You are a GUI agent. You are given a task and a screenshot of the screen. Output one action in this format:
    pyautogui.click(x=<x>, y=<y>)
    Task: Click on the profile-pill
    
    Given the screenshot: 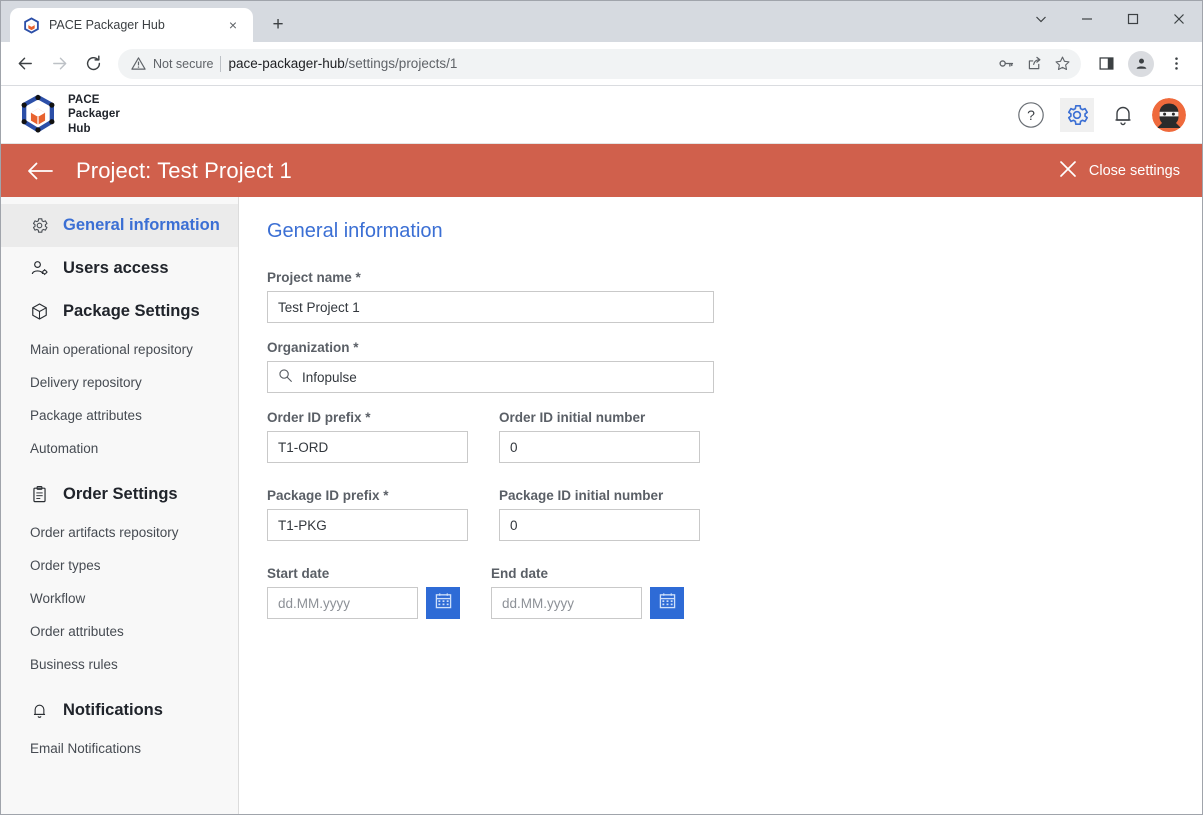 What is the action you would take?
    pyautogui.click(x=1141, y=63)
    